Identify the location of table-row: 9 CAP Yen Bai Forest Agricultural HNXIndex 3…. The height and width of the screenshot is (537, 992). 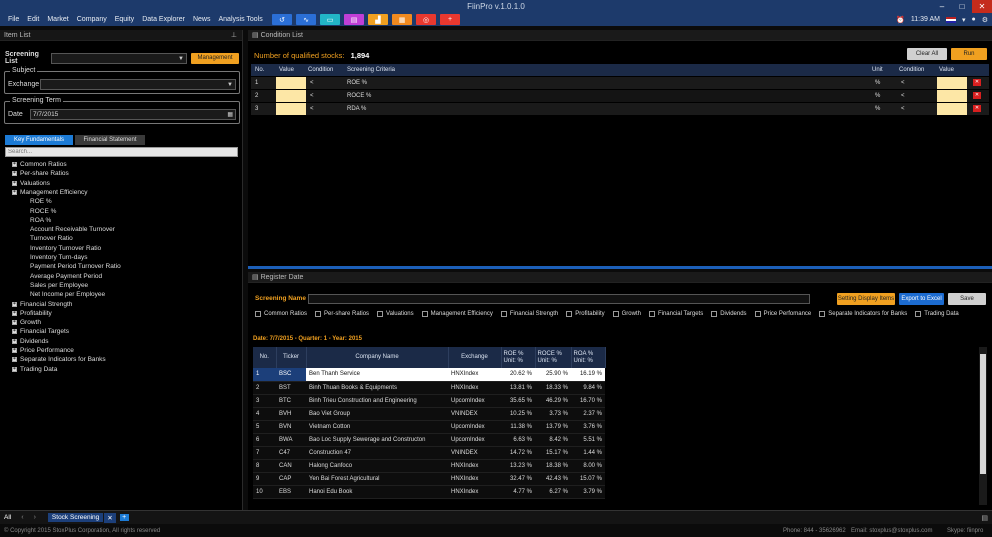
(429, 479).